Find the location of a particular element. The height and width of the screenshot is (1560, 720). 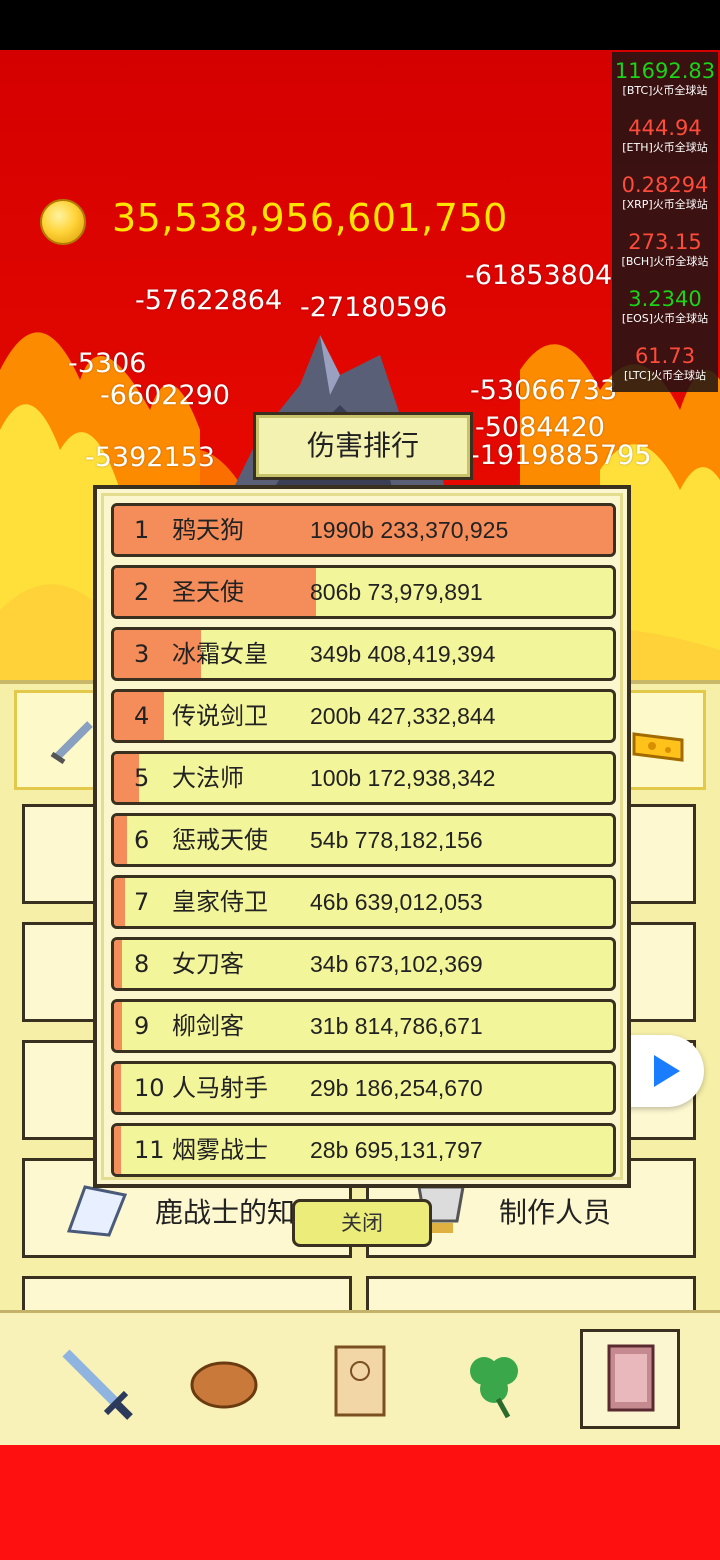

hero-name: 传说剑卫 is located at coordinates (220, 716).